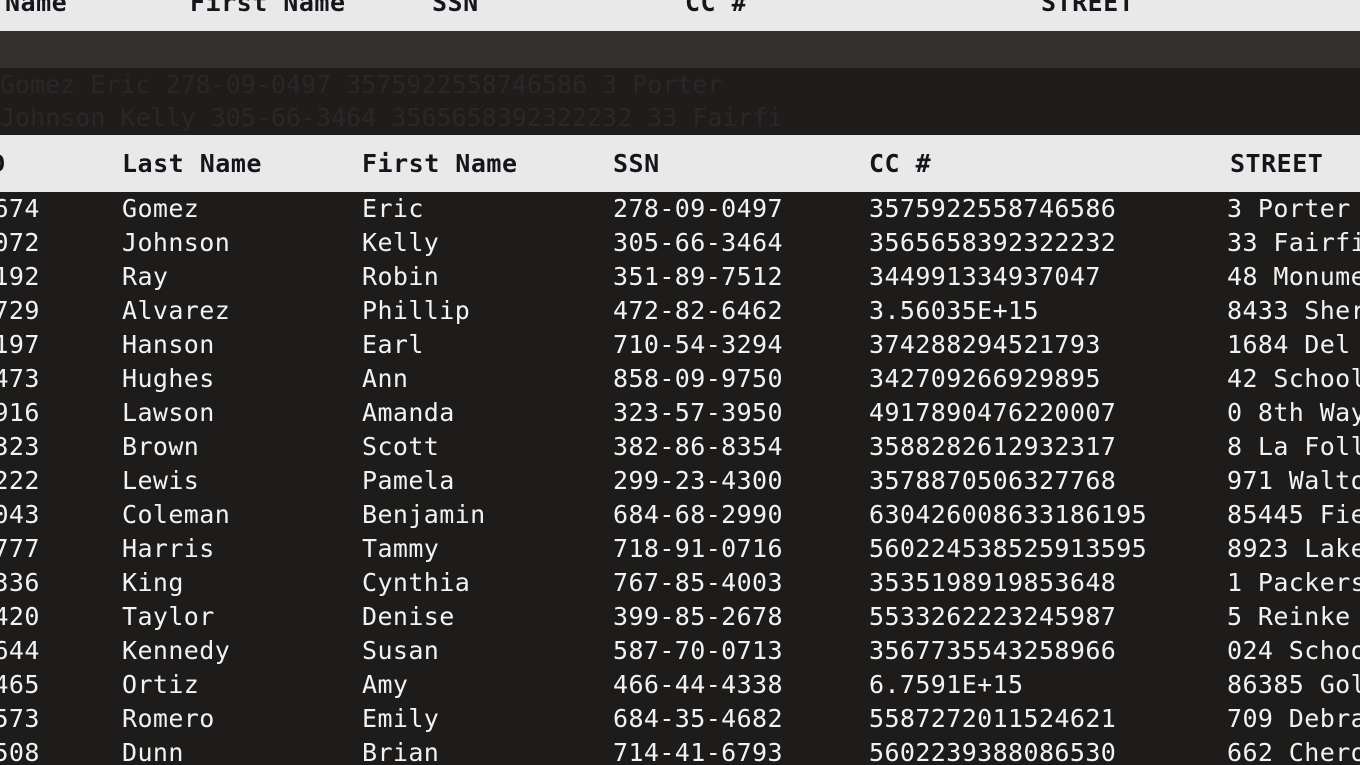  Describe the element at coordinates (698, 515) in the screenshot. I see `cell-ssn: 684-68-2990` at that location.